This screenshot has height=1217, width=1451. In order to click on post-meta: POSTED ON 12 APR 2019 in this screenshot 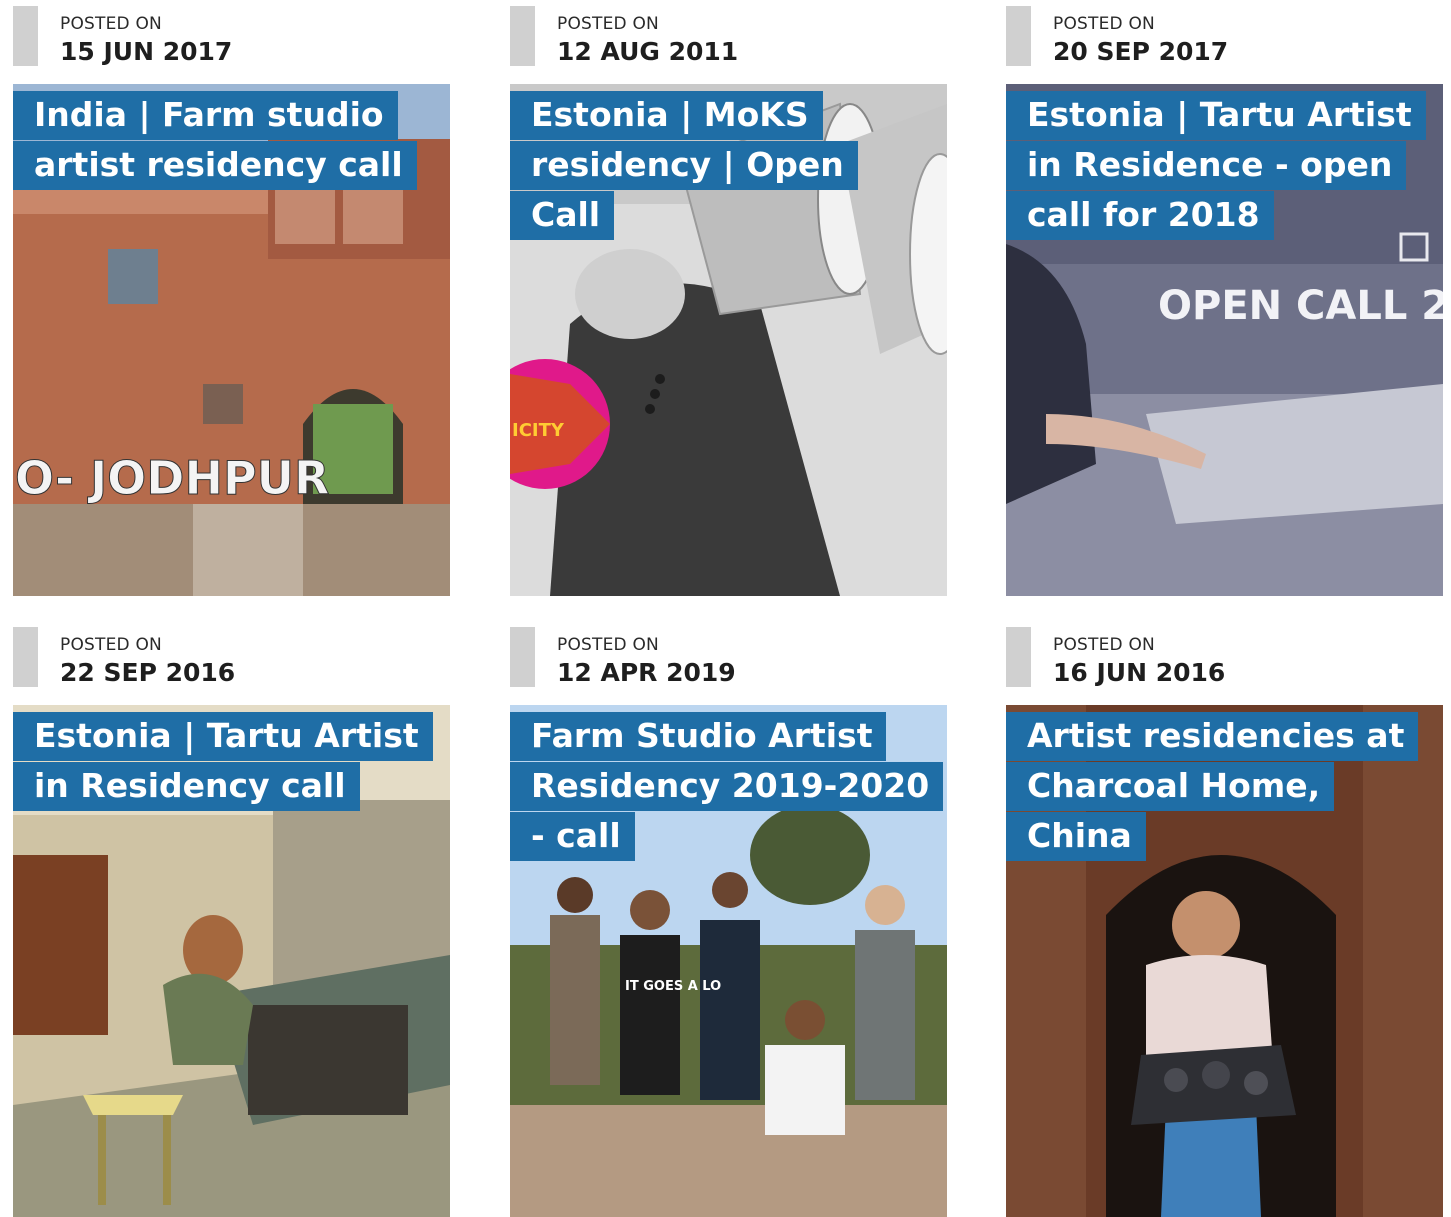, I will do `click(728, 654)`.